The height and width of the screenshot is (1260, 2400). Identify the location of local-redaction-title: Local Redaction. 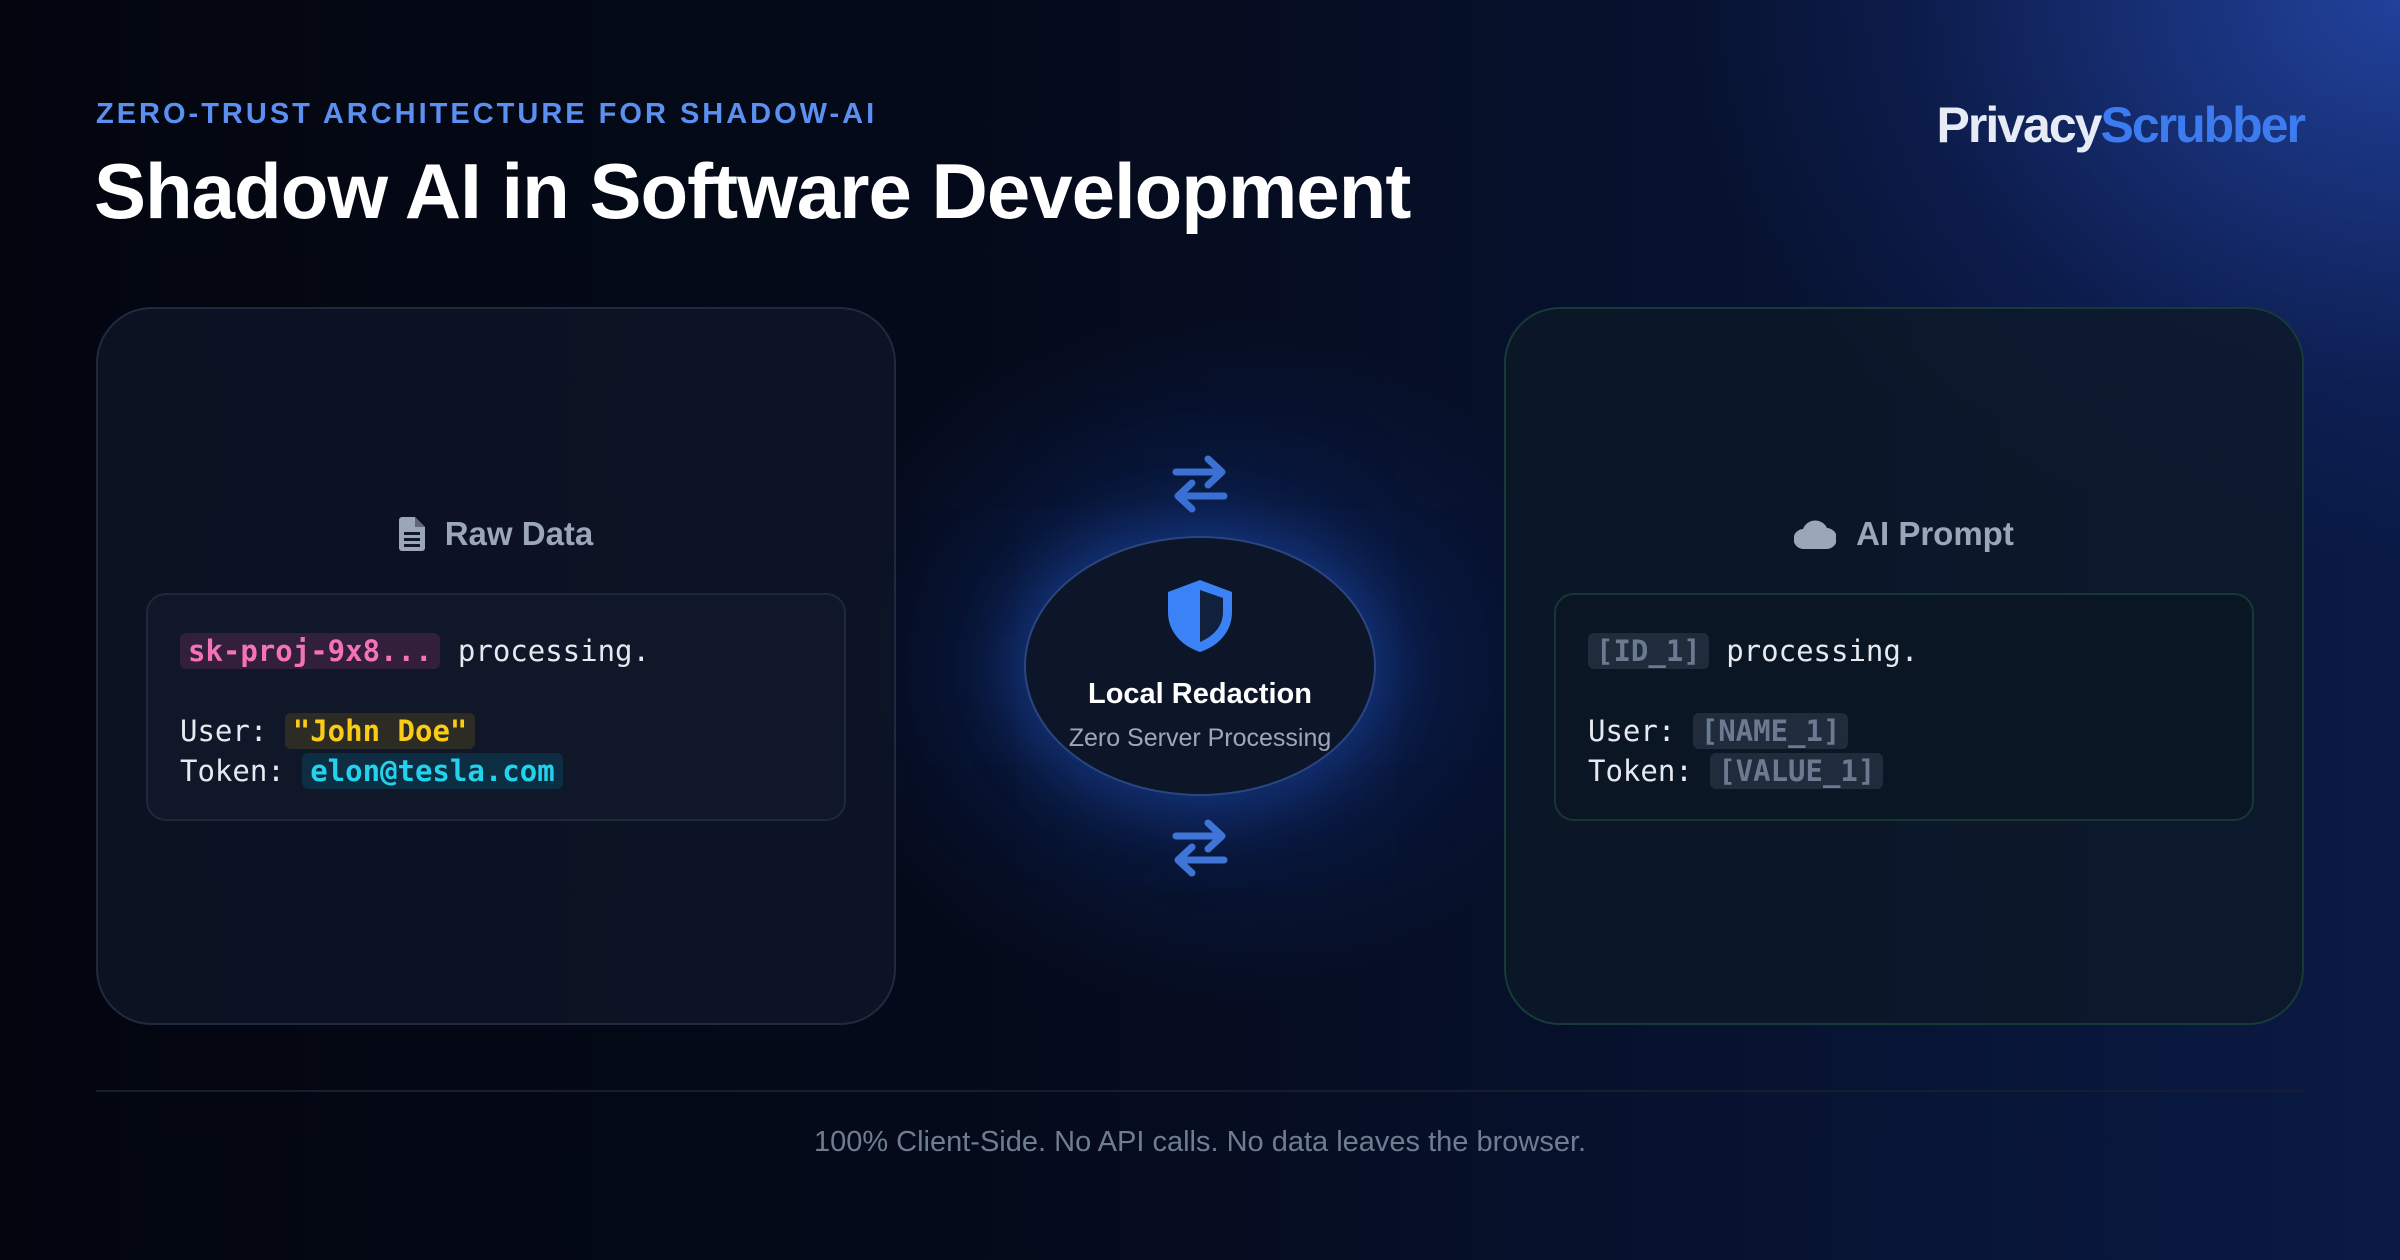
(1200, 694).